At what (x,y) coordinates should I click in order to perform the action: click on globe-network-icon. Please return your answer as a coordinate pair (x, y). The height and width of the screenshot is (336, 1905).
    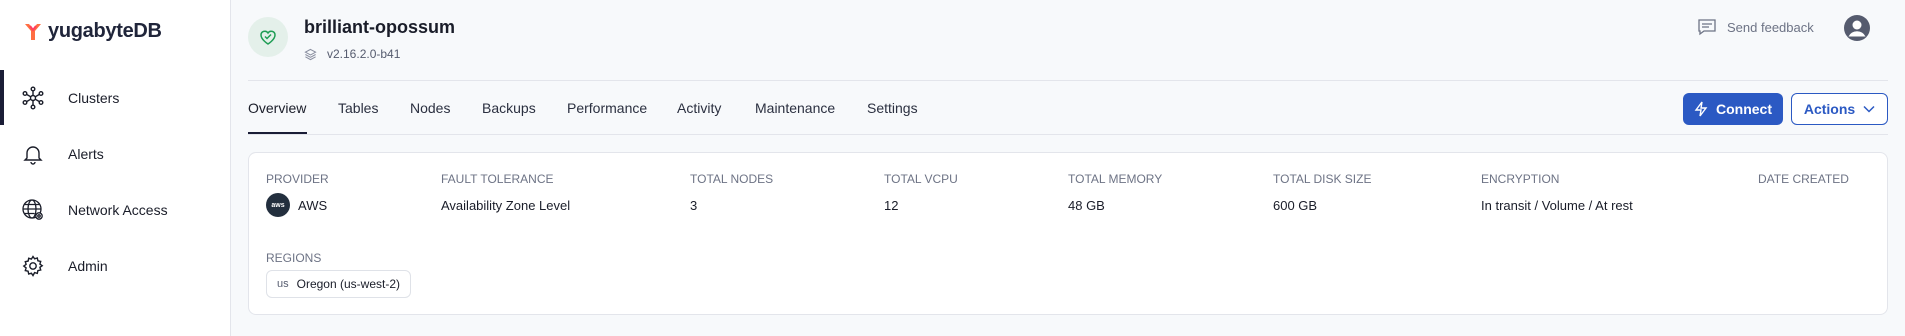
    Looking at the image, I should click on (33, 210).